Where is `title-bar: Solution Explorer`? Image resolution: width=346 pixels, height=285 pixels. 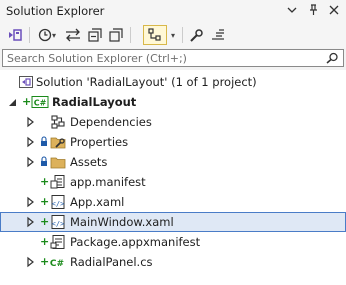
title-bar: Solution Explorer is located at coordinates (173, 11).